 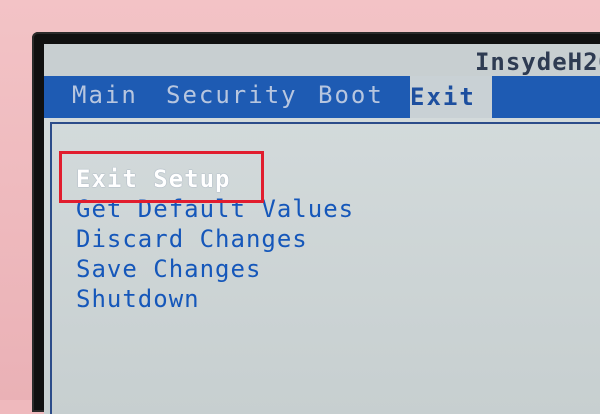 I want to click on vendor-label: InsydeH2O, so click(x=537, y=62).